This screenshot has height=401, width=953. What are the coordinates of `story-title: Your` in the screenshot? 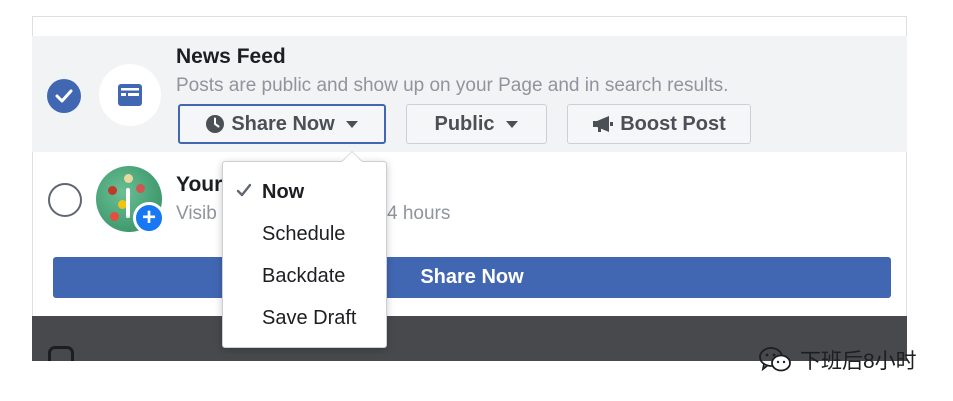 It's located at (199, 184).